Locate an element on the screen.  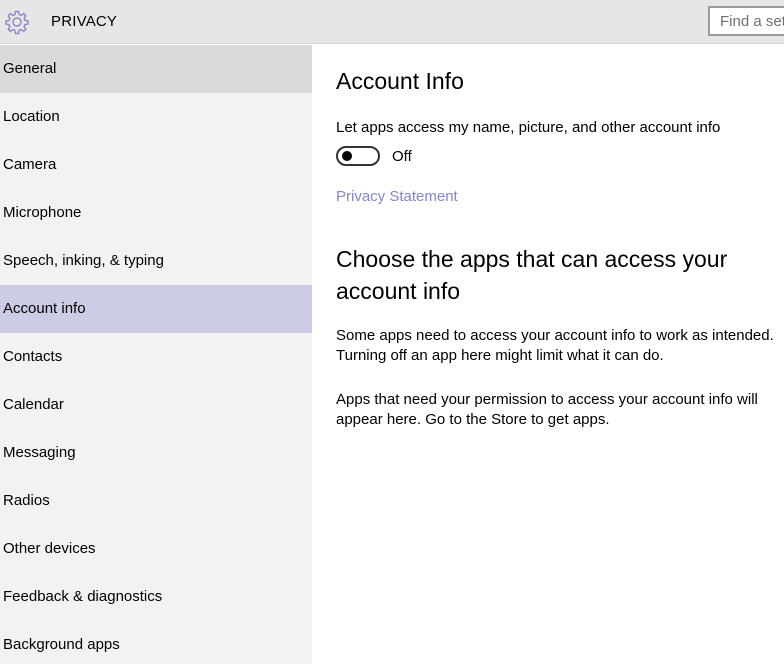
sidebar-item-feedback-diagnostics: Feedback & diagnostics is located at coordinates (156, 597).